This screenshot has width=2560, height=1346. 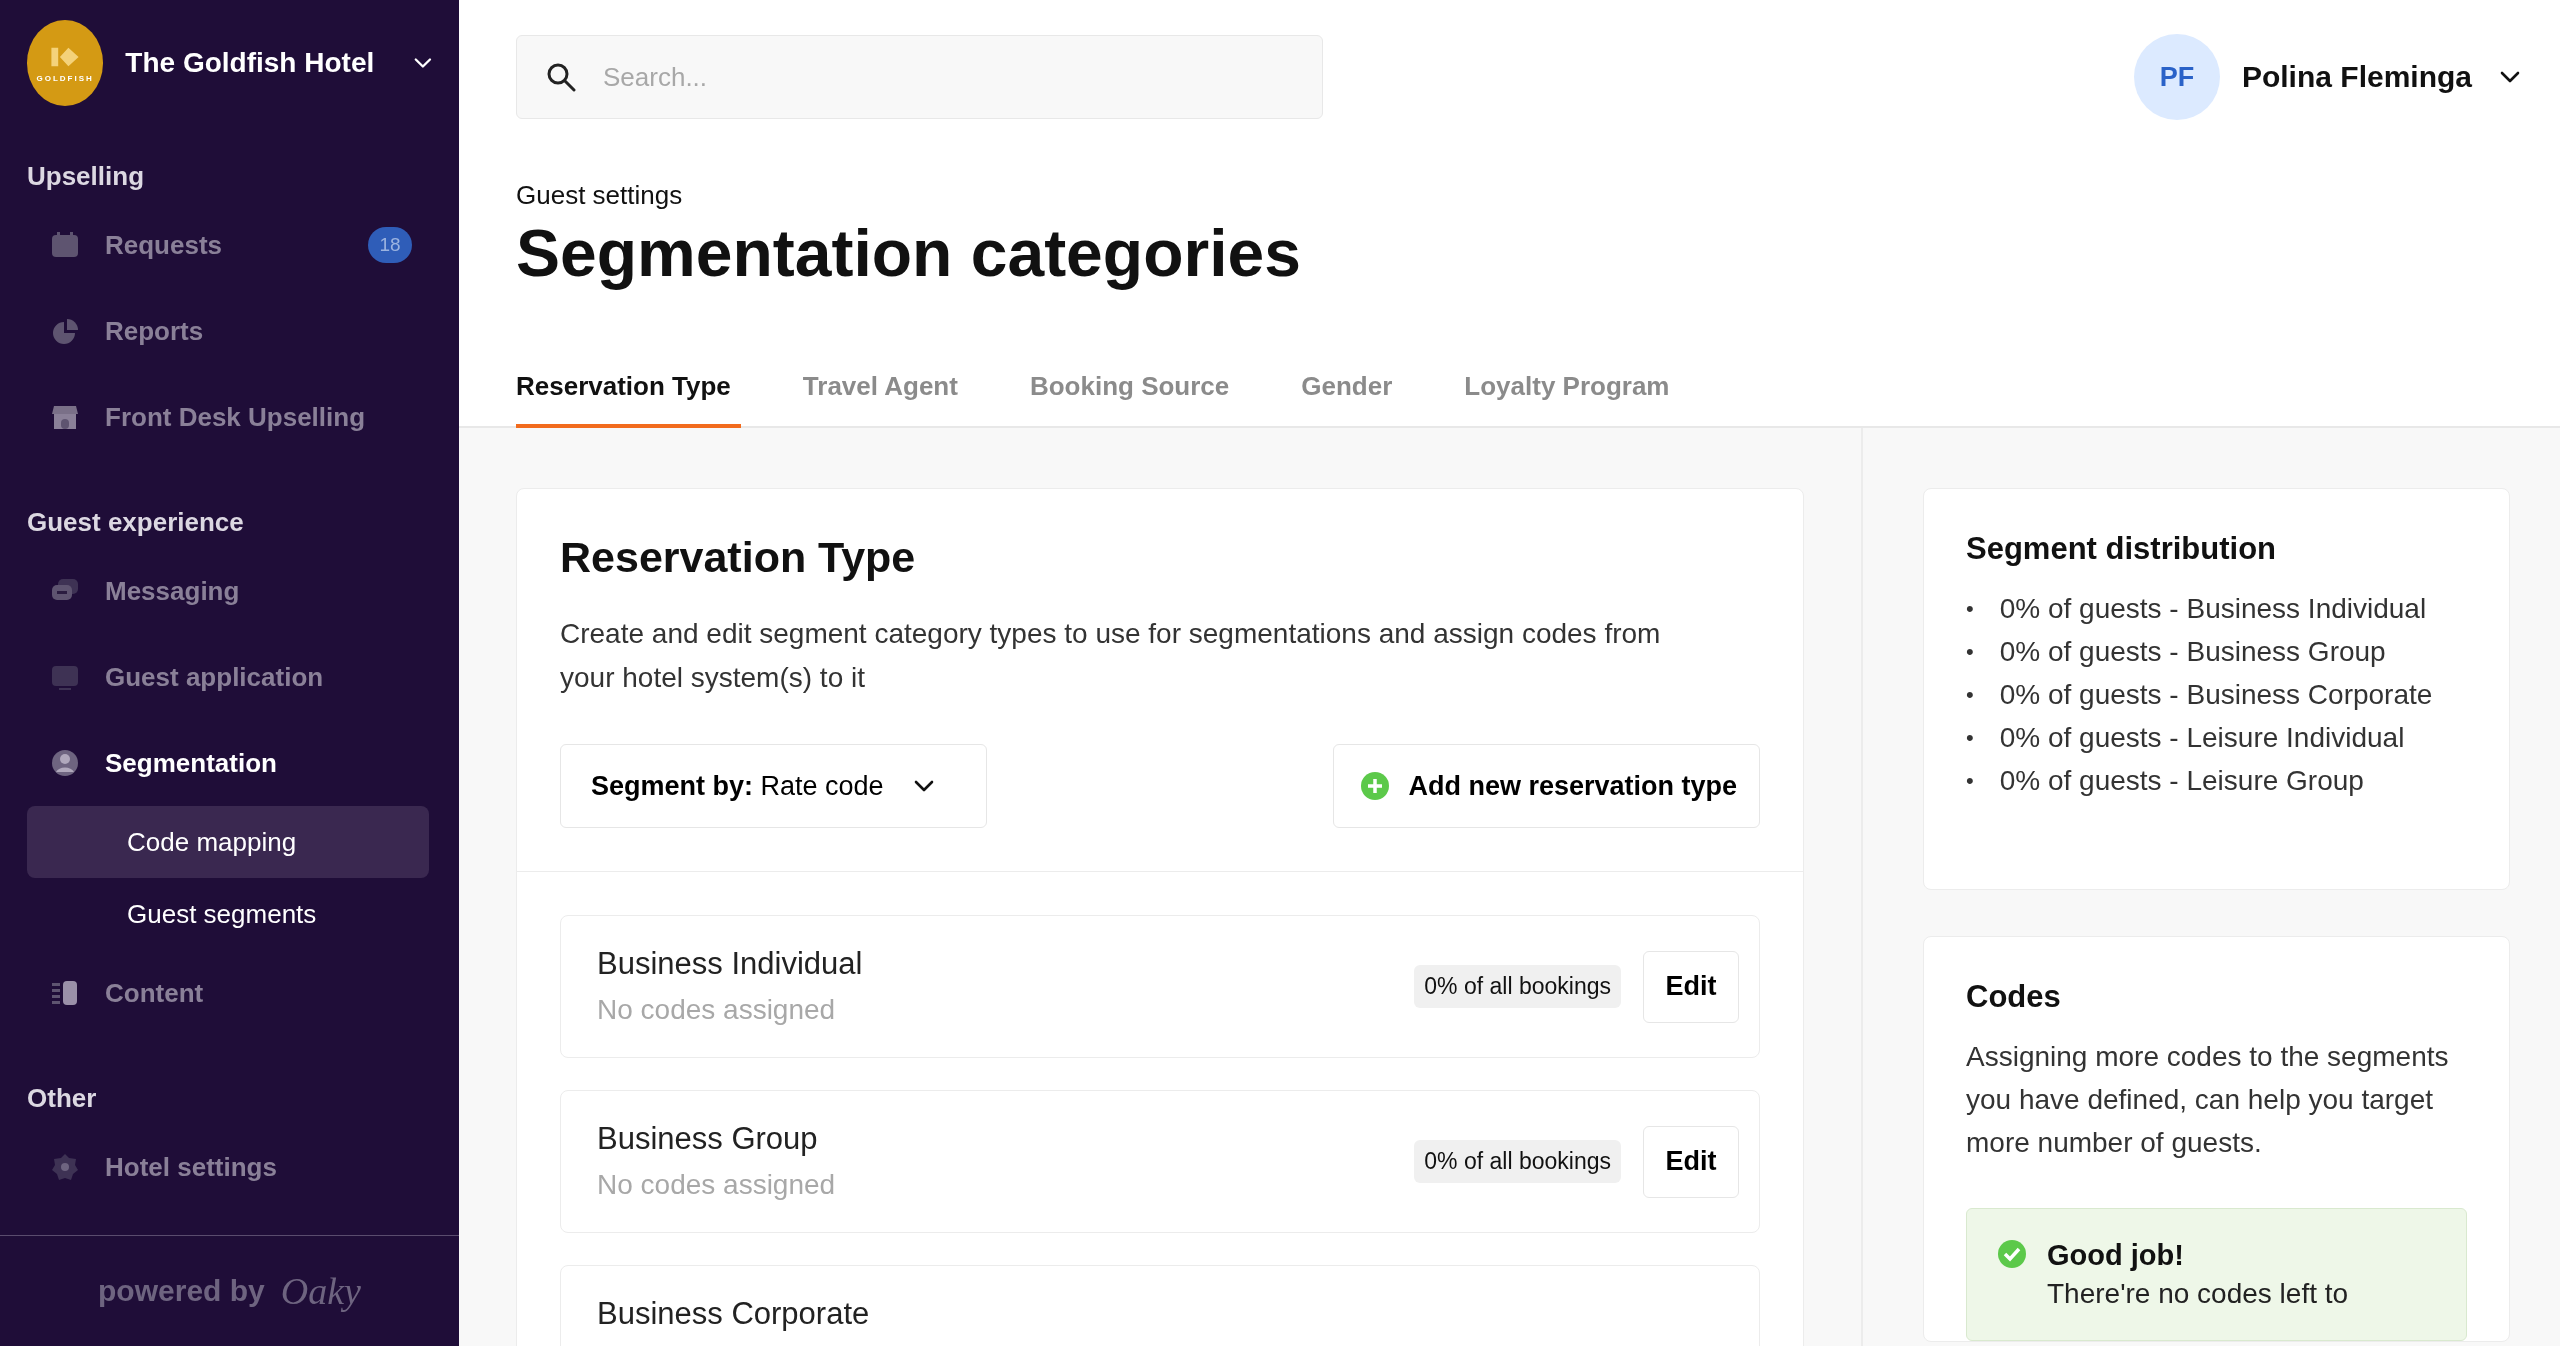 I want to click on check-icon, so click(x=2012, y=1254).